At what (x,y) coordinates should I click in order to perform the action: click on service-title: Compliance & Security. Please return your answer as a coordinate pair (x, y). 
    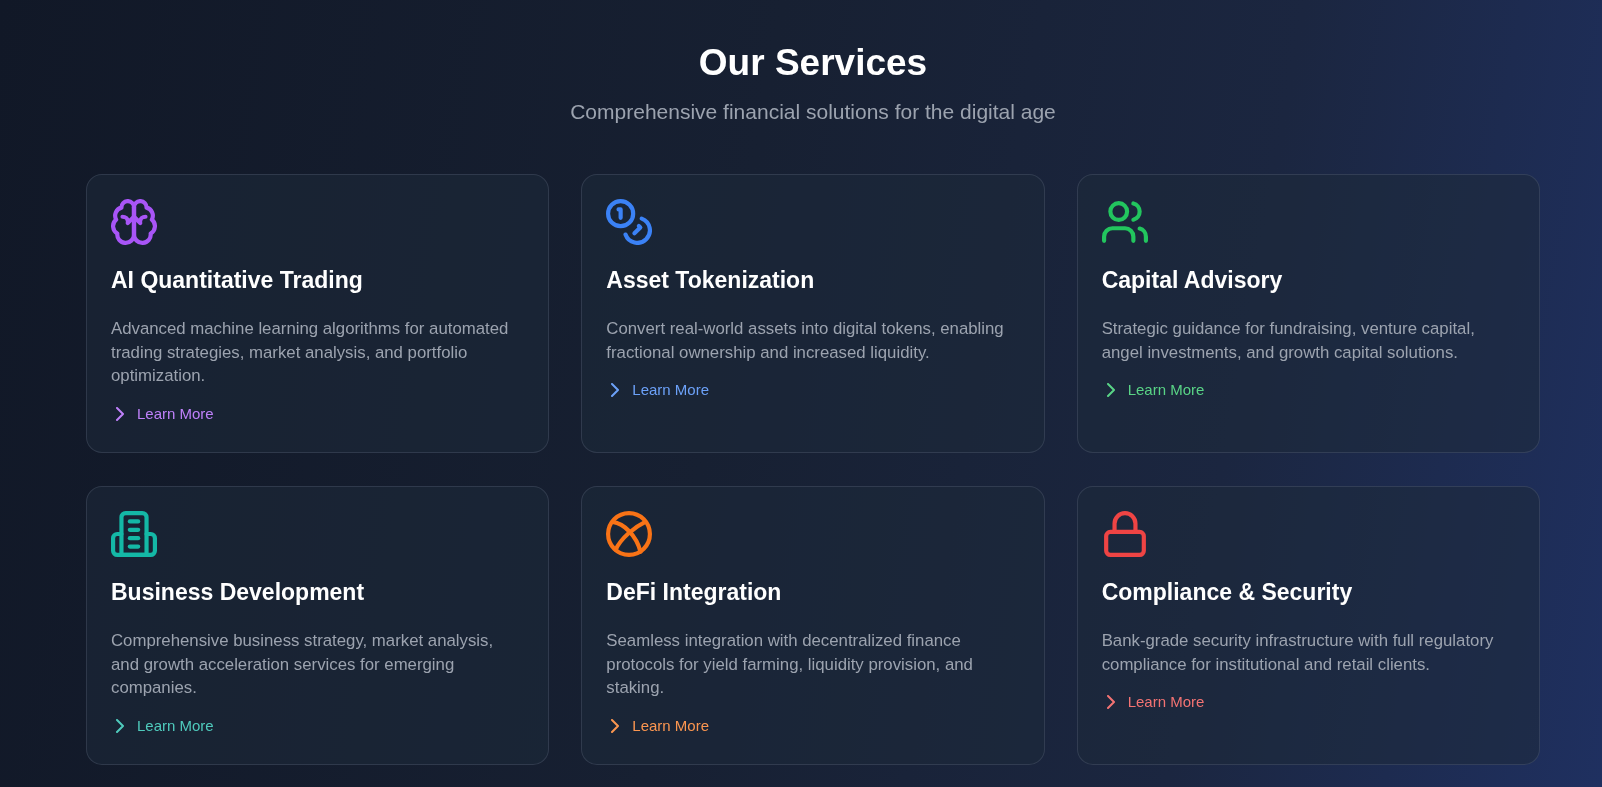
    Looking at the image, I should click on (1227, 592).